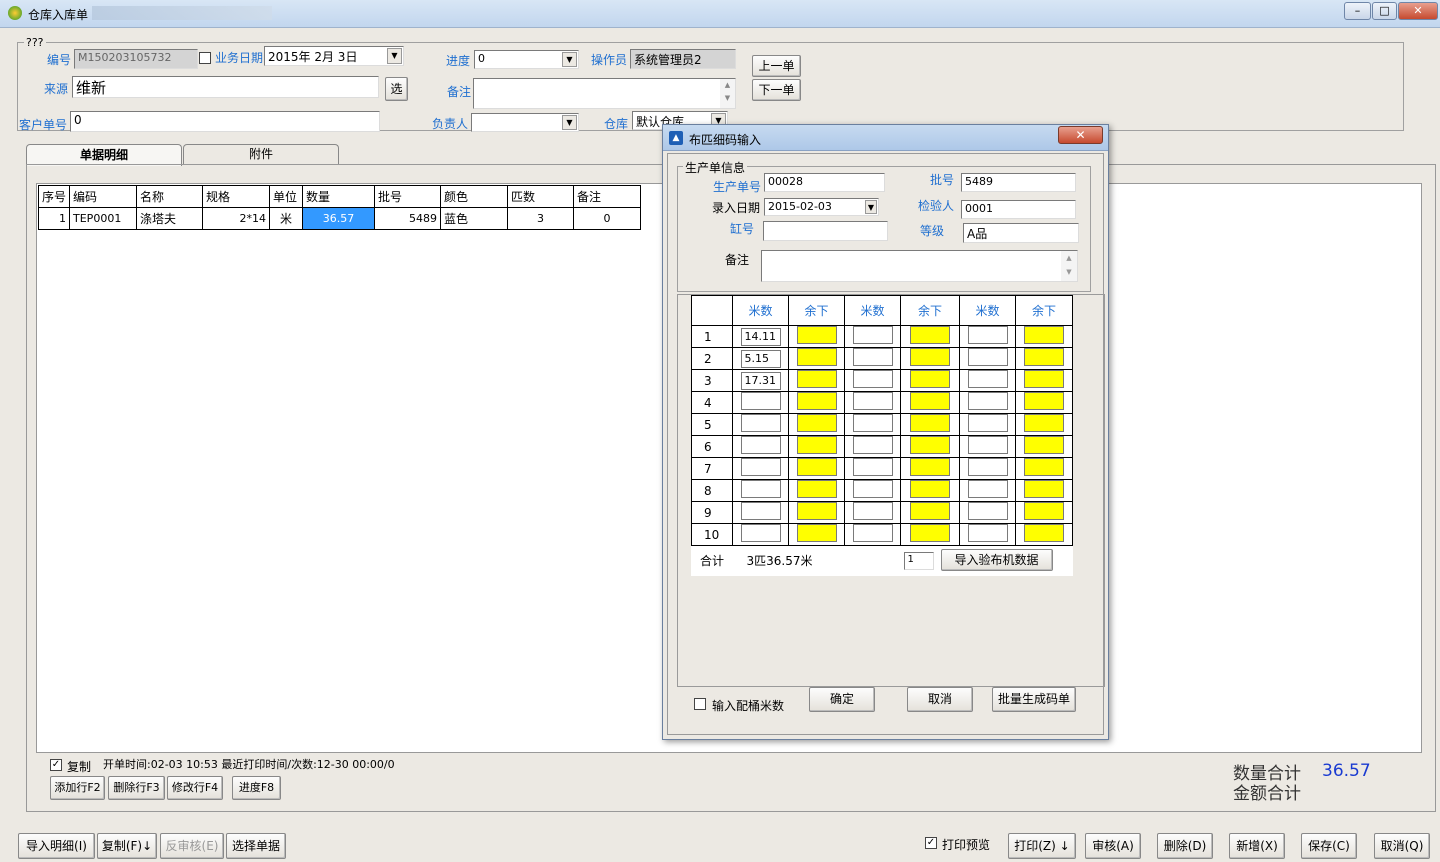  What do you see at coordinates (1329, 846) in the screenshot?
I see `save-button: 保存(C)` at bounding box center [1329, 846].